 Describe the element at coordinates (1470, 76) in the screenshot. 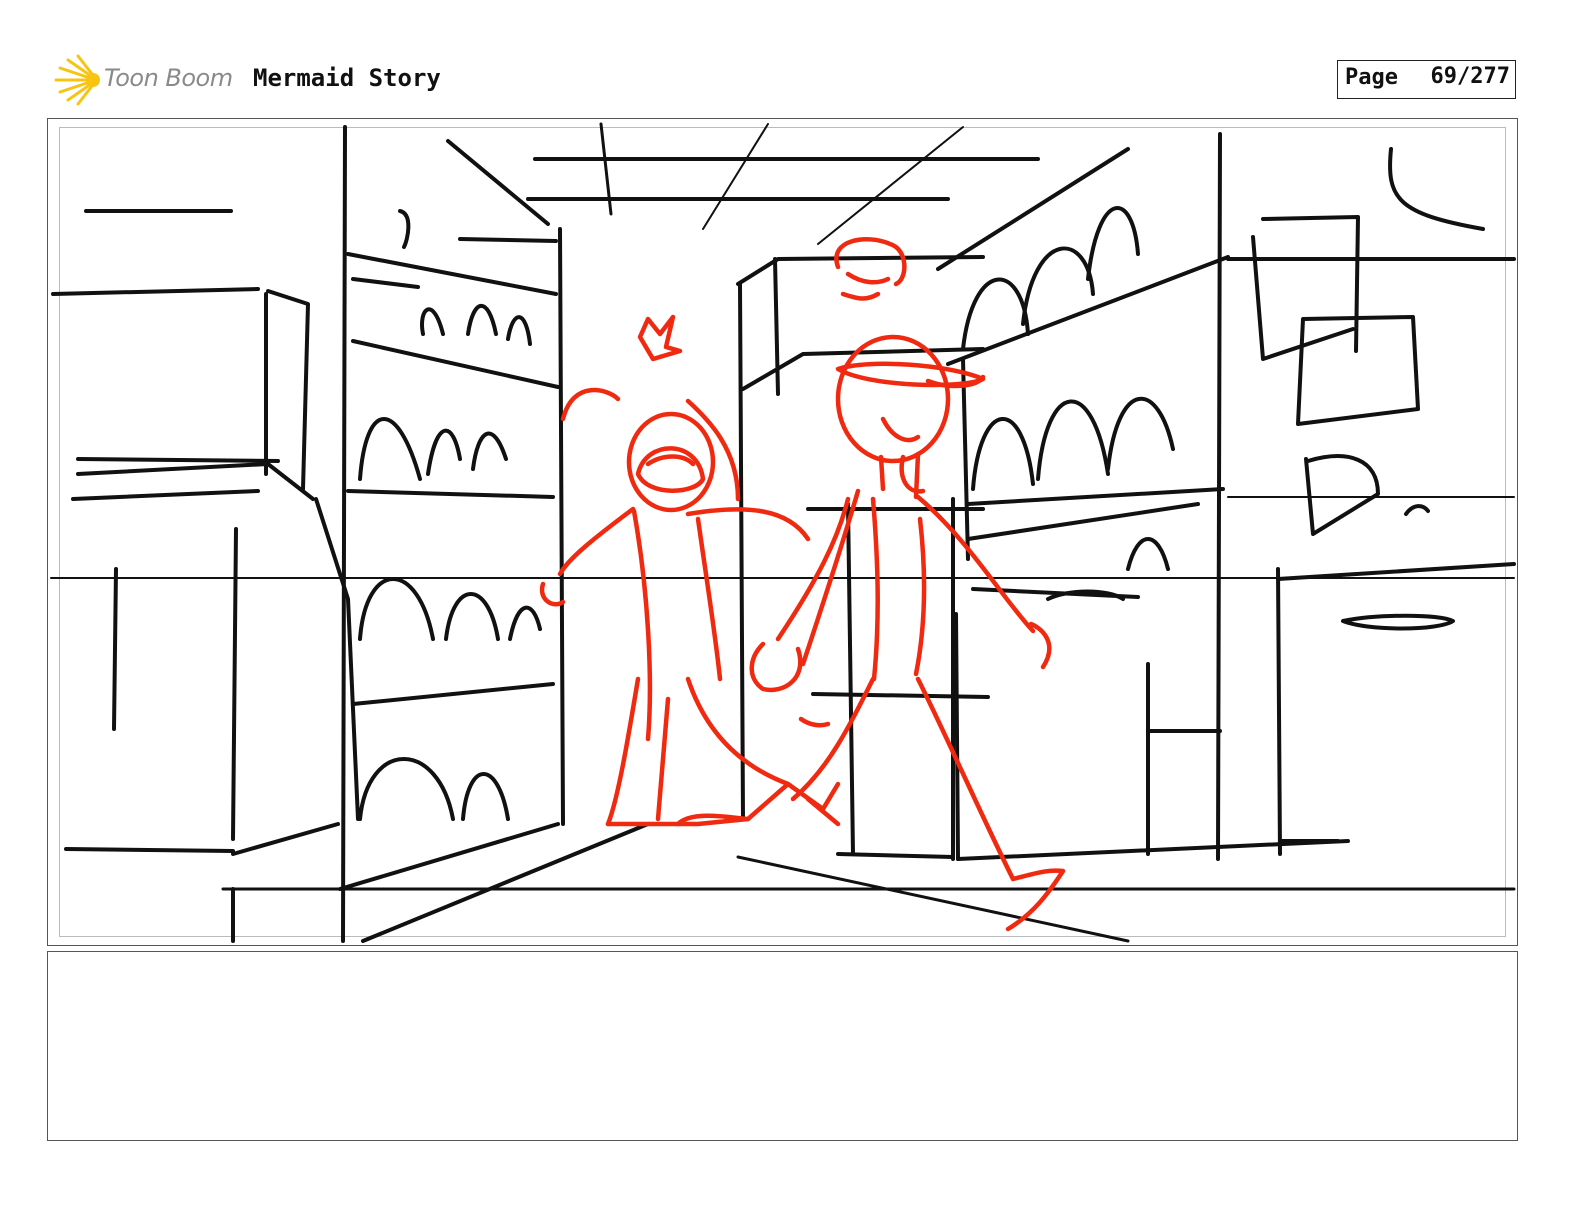

I see `page-number: 69/277` at that location.